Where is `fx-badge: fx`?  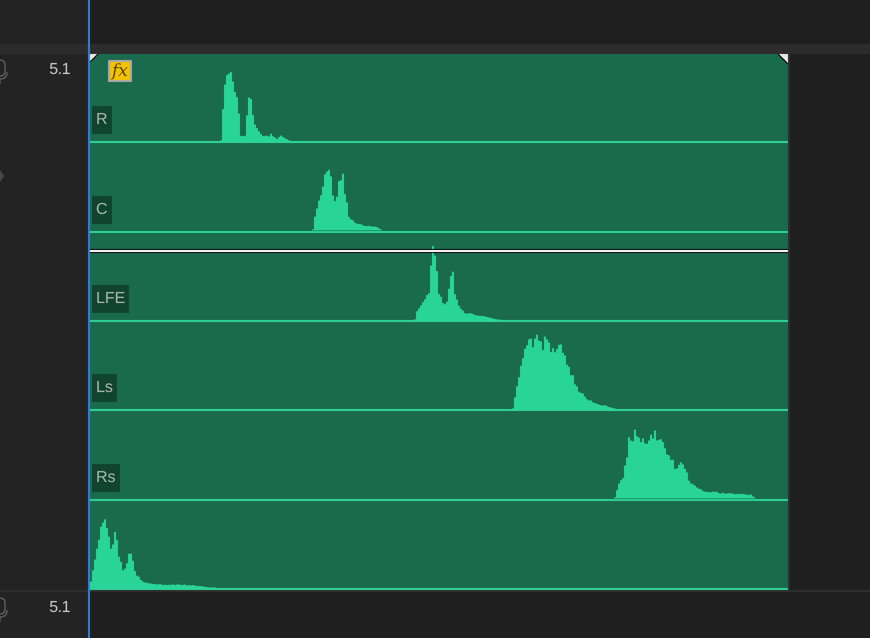
fx-badge: fx is located at coordinates (120, 71).